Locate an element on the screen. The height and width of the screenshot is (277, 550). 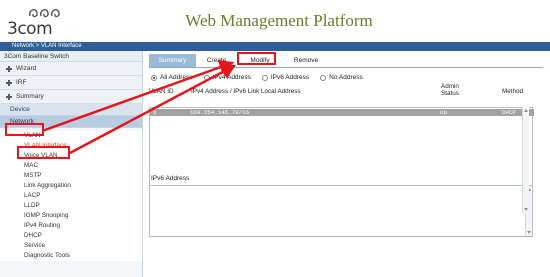
sidebar-item-mstp: MSTP is located at coordinates (71, 176).